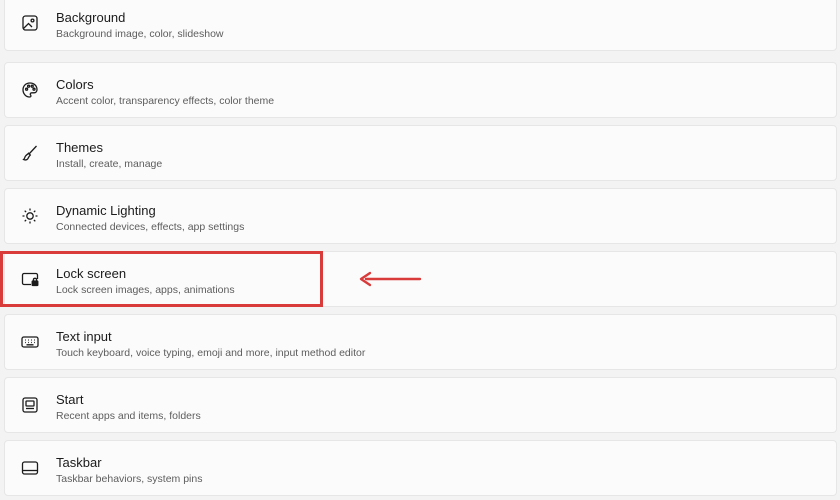 Image resolution: width=840 pixels, height=500 pixels. What do you see at coordinates (84, 336) in the screenshot?
I see `settings-item-title: Text input` at bounding box center [84, 336].